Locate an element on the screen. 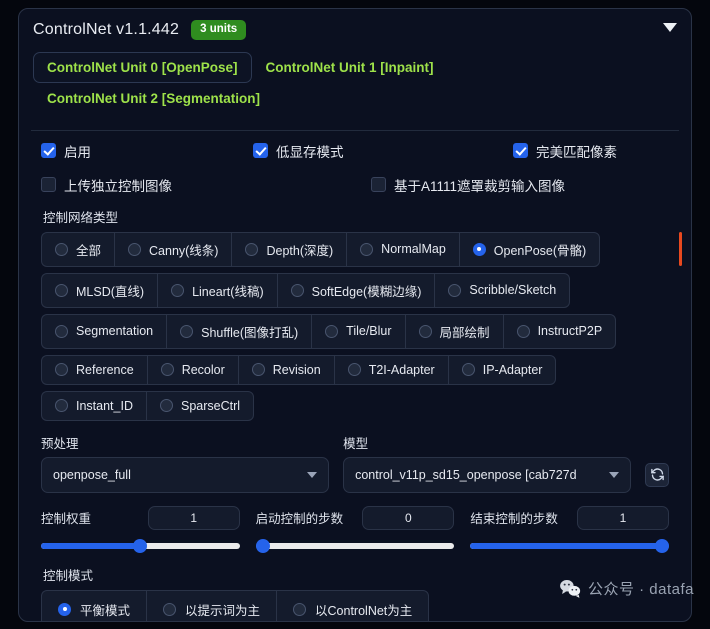 This screenshot has width=710, height=629. start-step-input: 0 is located at coordinates (408, 517).